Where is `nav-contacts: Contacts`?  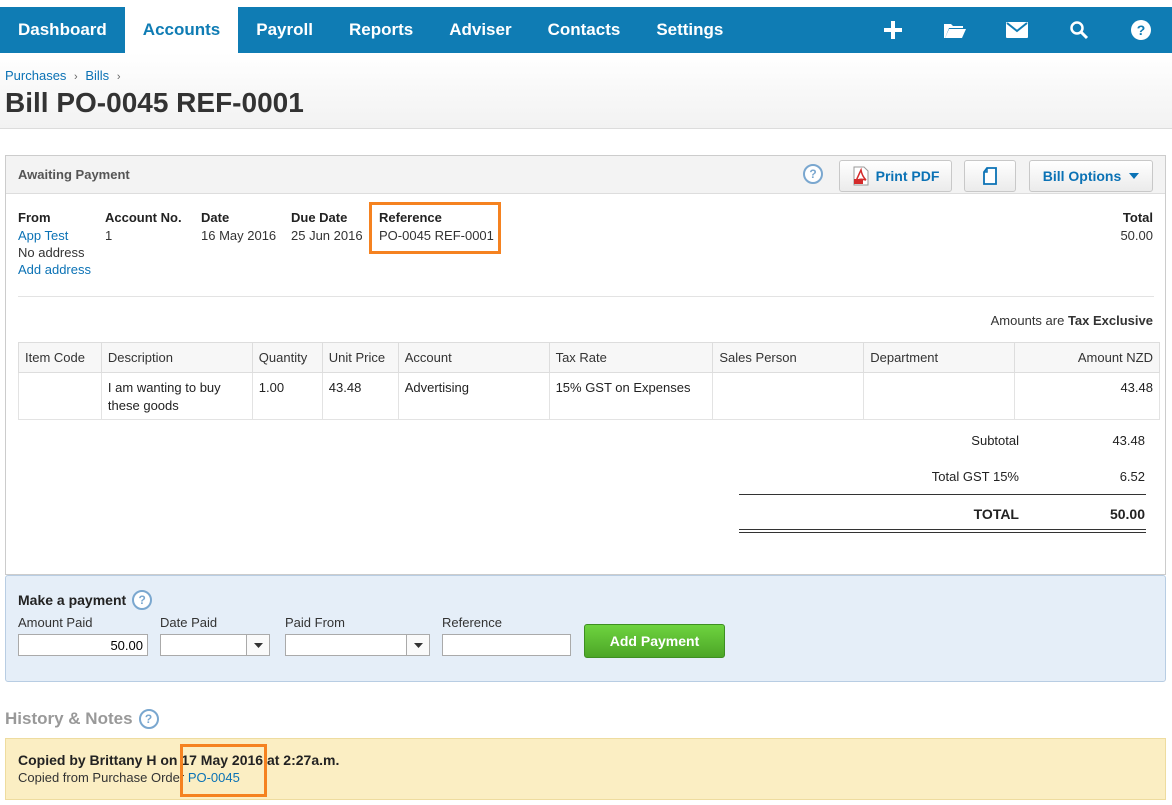 nav-contacts: Contacts is located at coordinates (584, 30).